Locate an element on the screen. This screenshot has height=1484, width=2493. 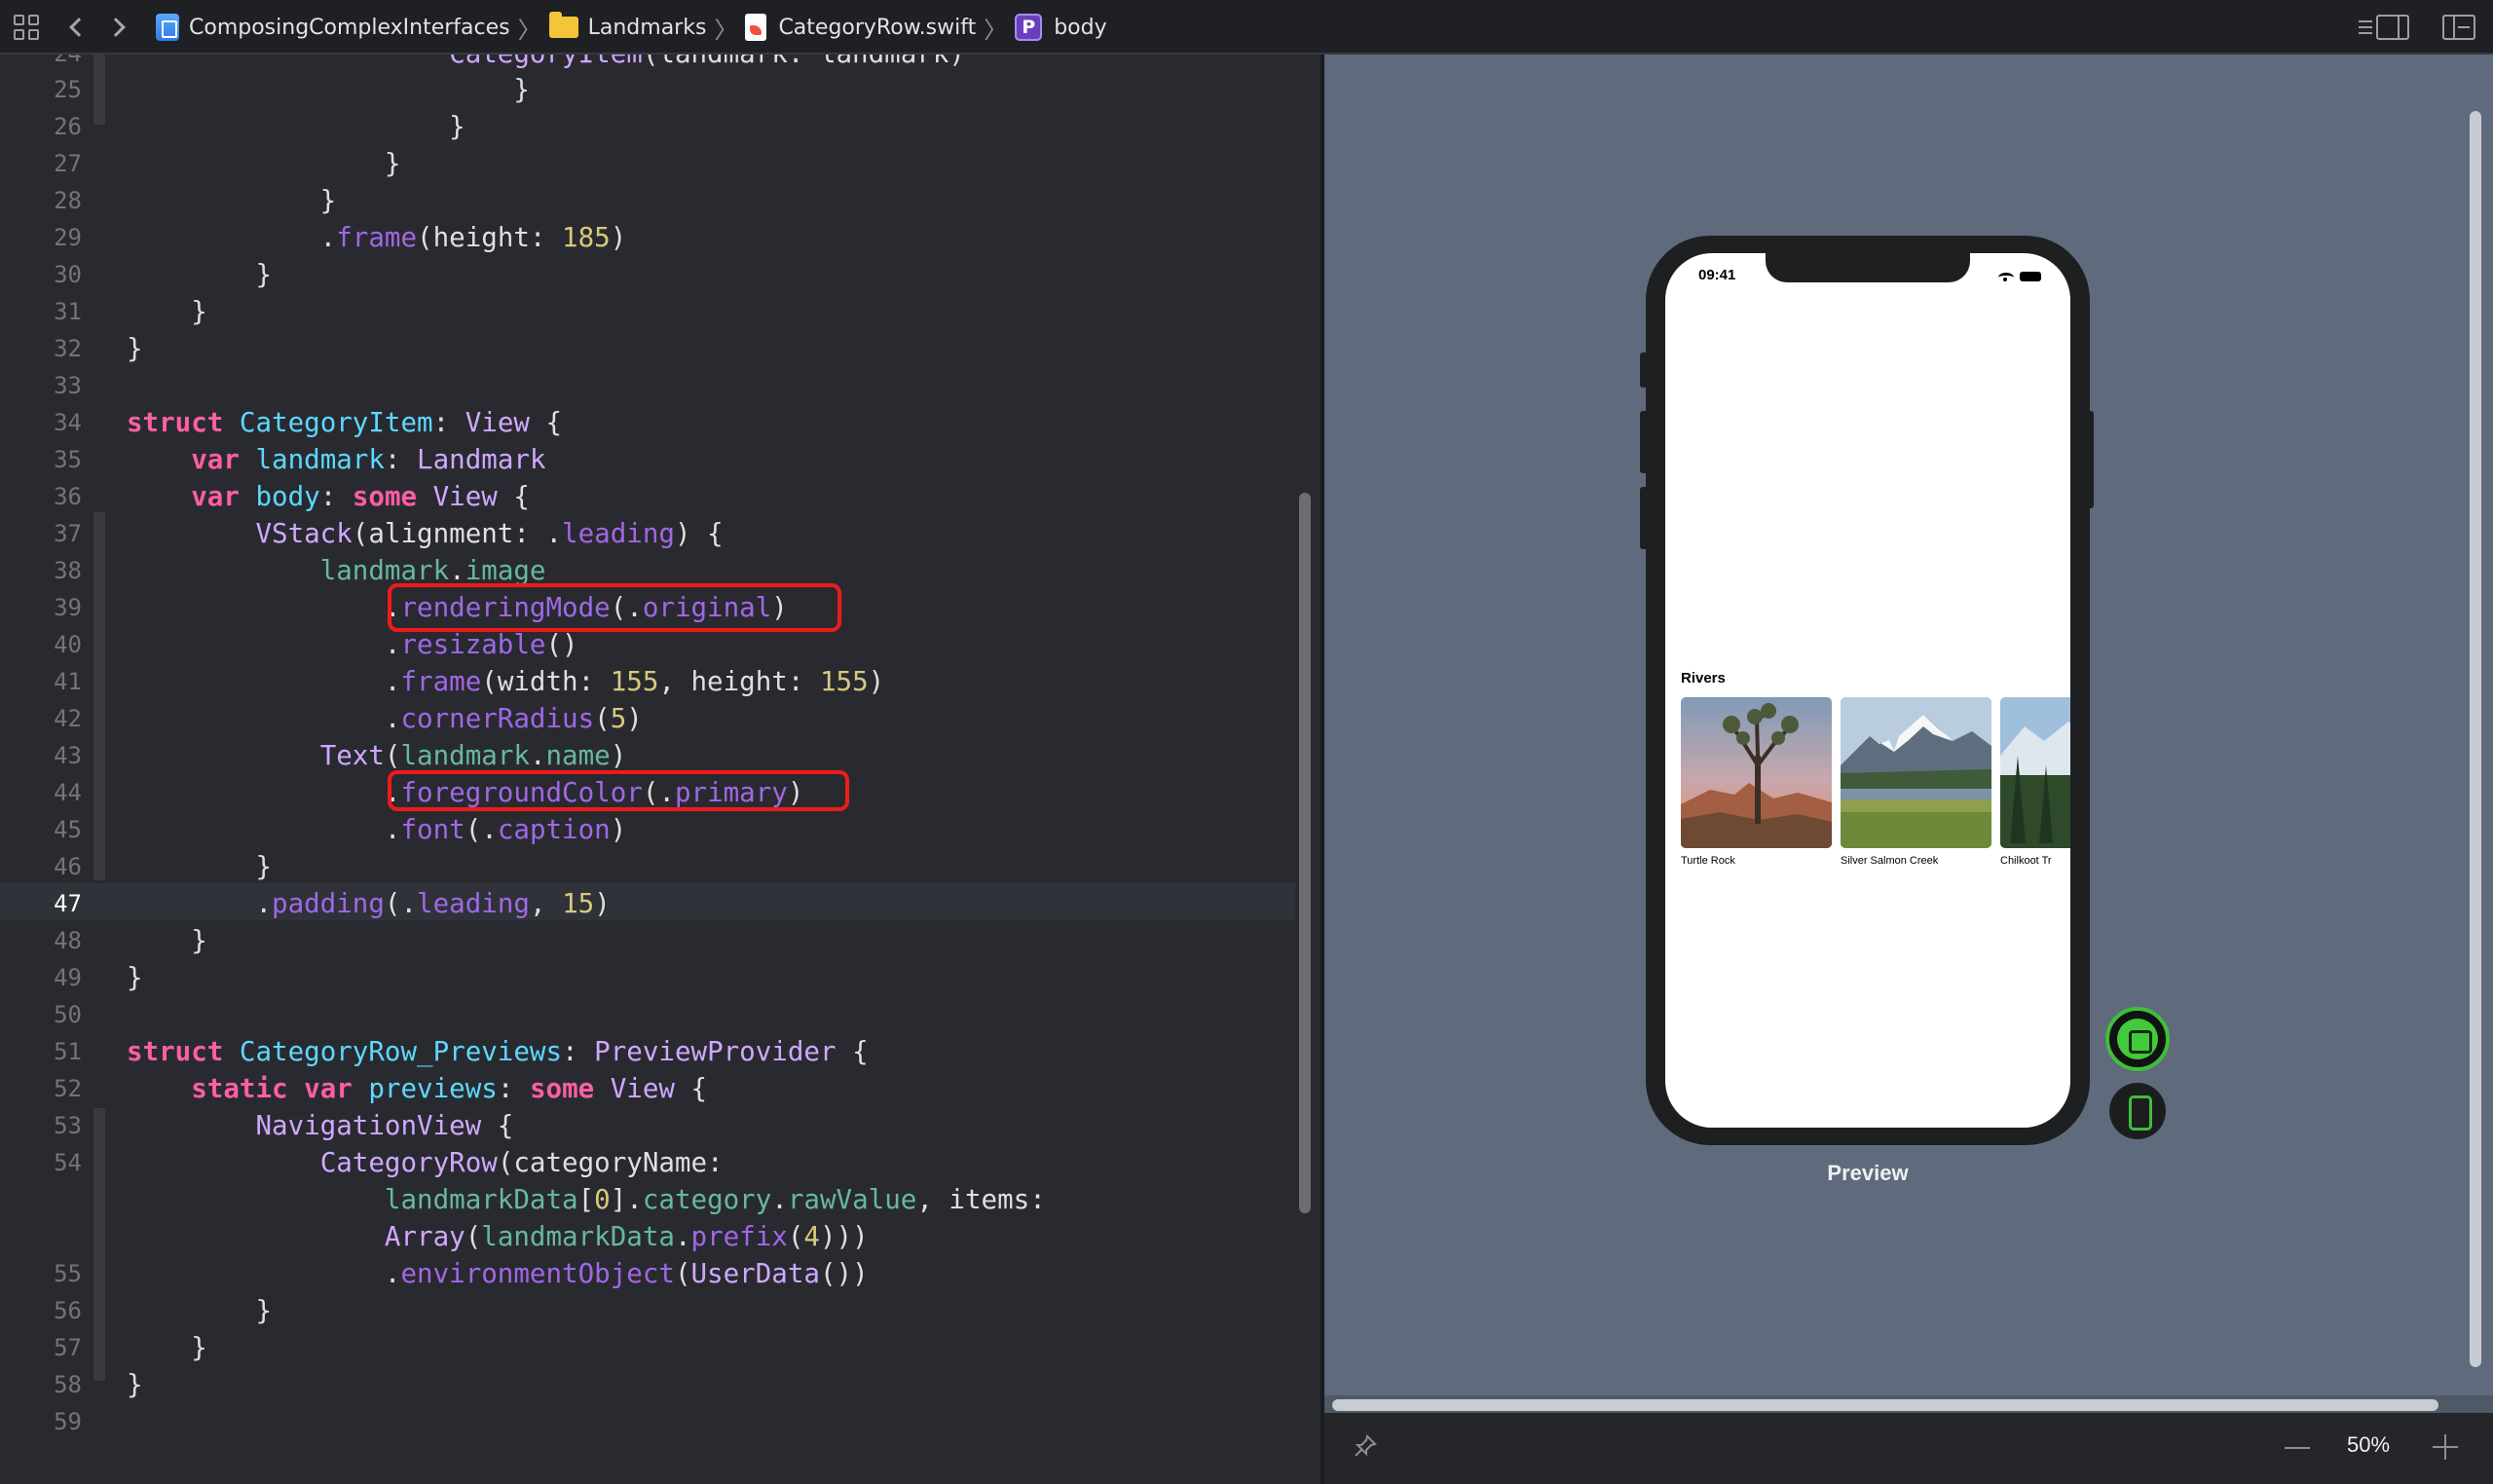
swift-file-icon is located at coordinates (756, 27).